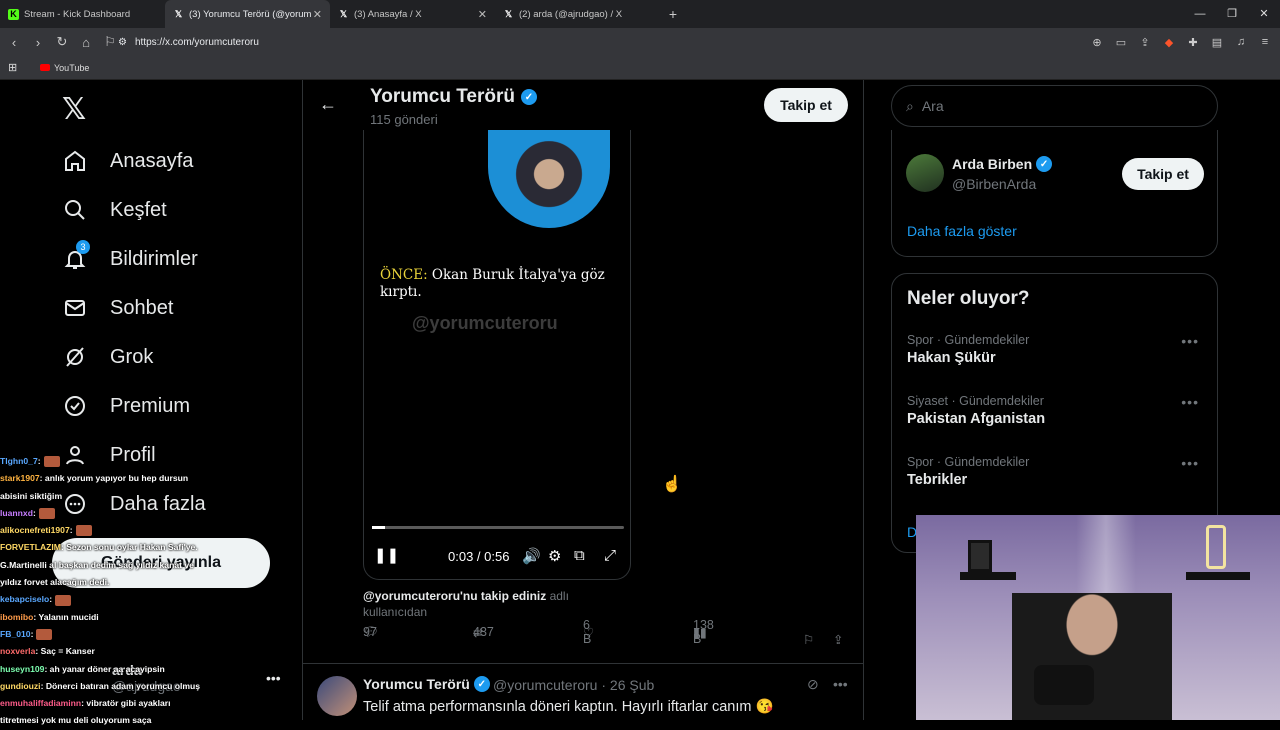 The width and height of the screenshot is (1280, 730). I want to click on cast-icon: ▭, so click(1121, 42).